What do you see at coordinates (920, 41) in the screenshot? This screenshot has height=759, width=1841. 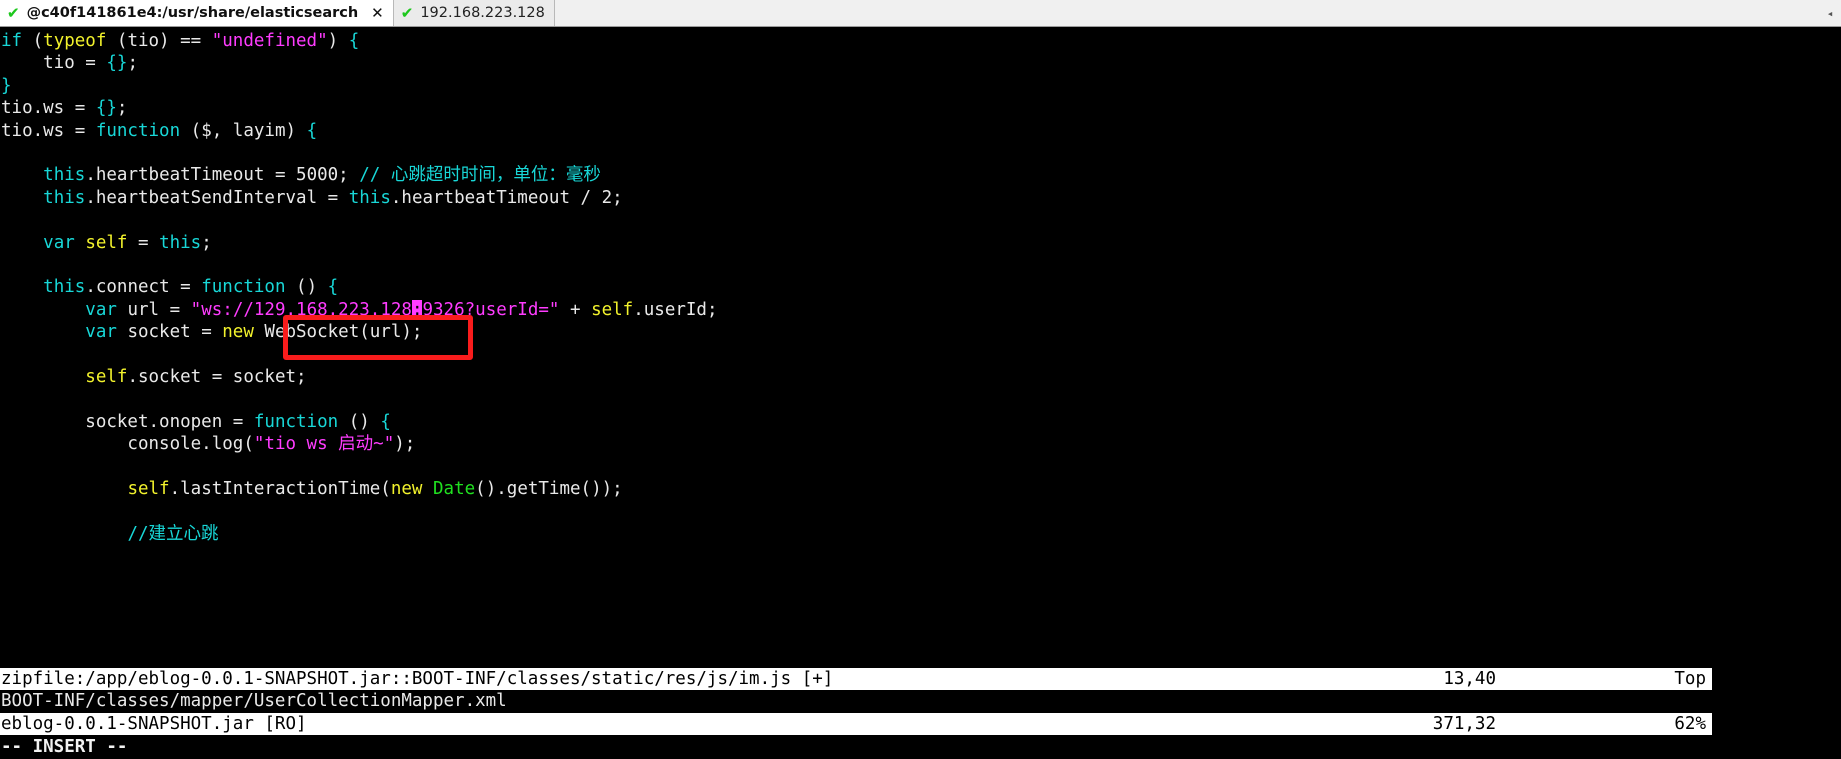 I see `code-line: if (typeof (tio) == "undefined") {` at bounding box center [920, 41].